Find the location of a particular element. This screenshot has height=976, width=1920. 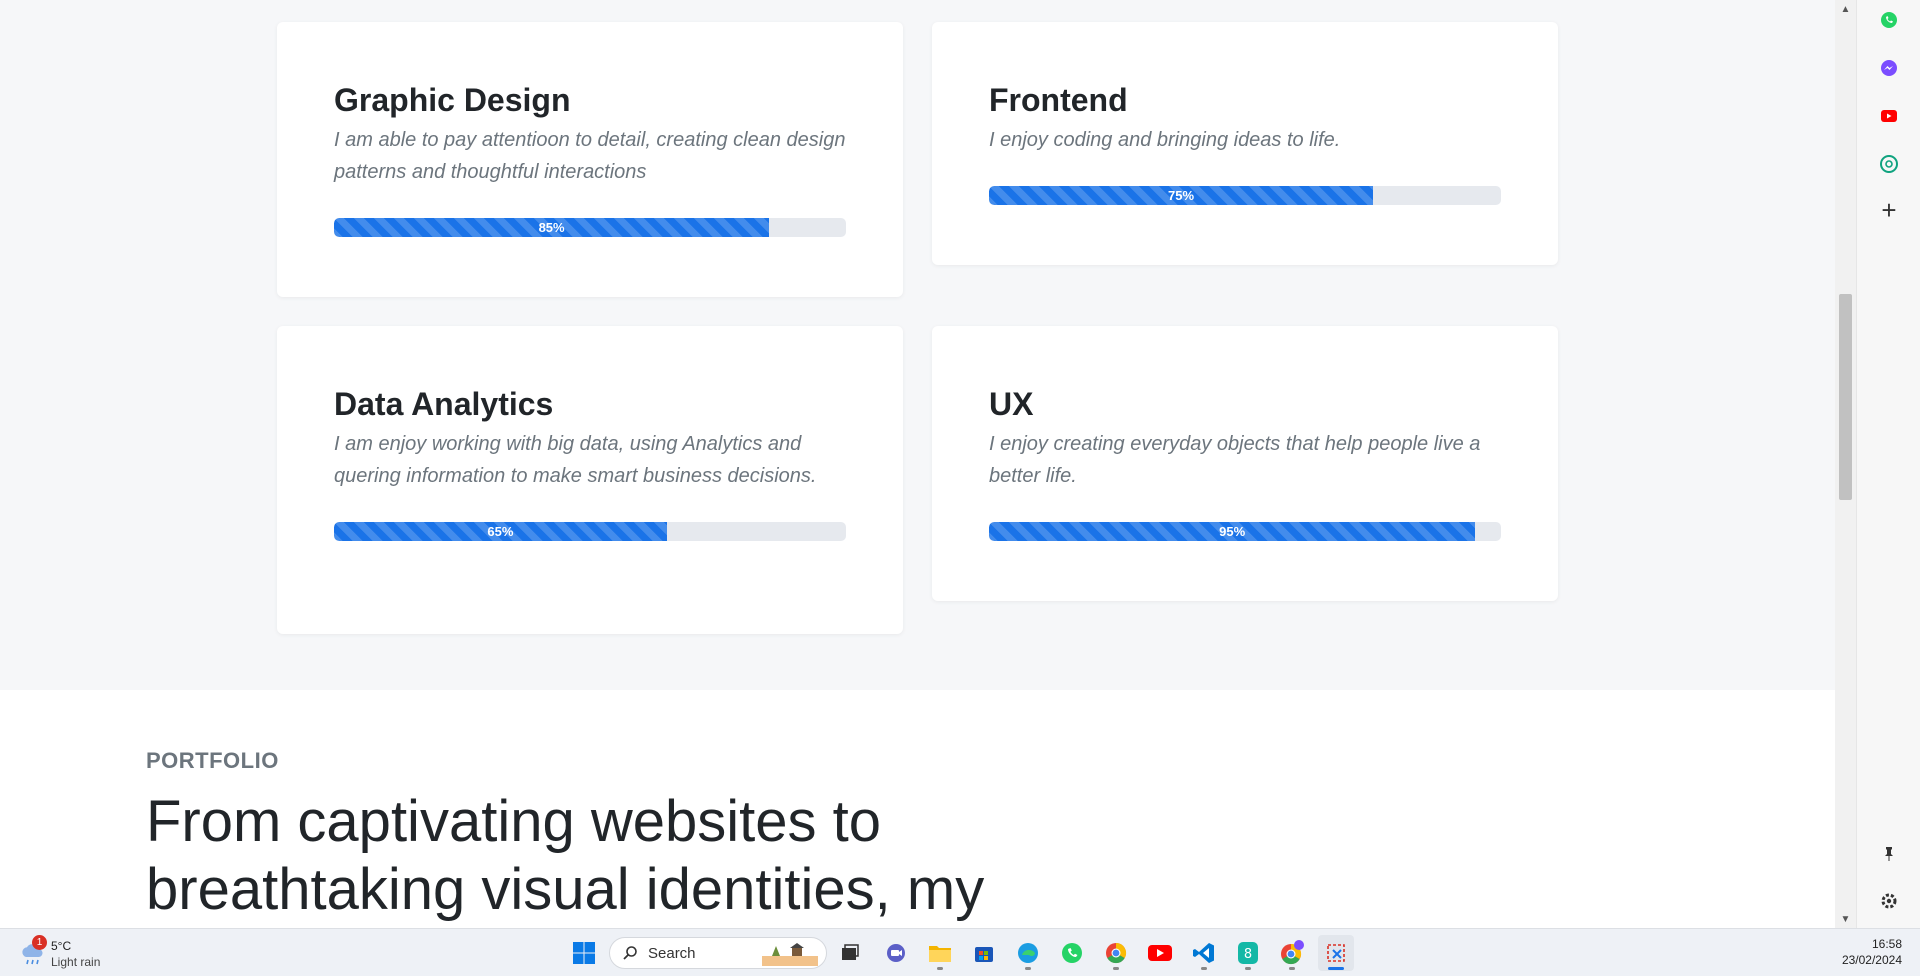

skill-progress-track: 85% is located at coordinates (590, 227).